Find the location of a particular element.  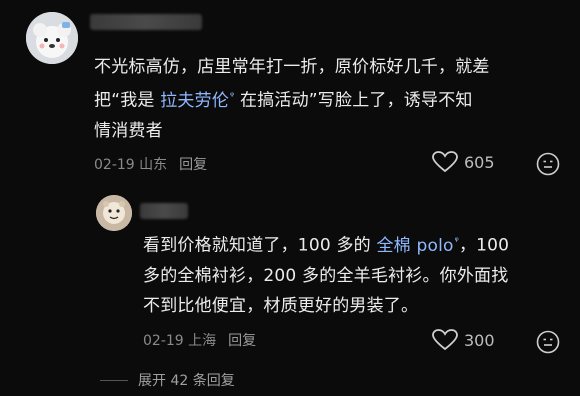

comment-line: 看到价格就知道了，100 多的 全棉 poloᵠ，100 is located at coordinates (358, 244).